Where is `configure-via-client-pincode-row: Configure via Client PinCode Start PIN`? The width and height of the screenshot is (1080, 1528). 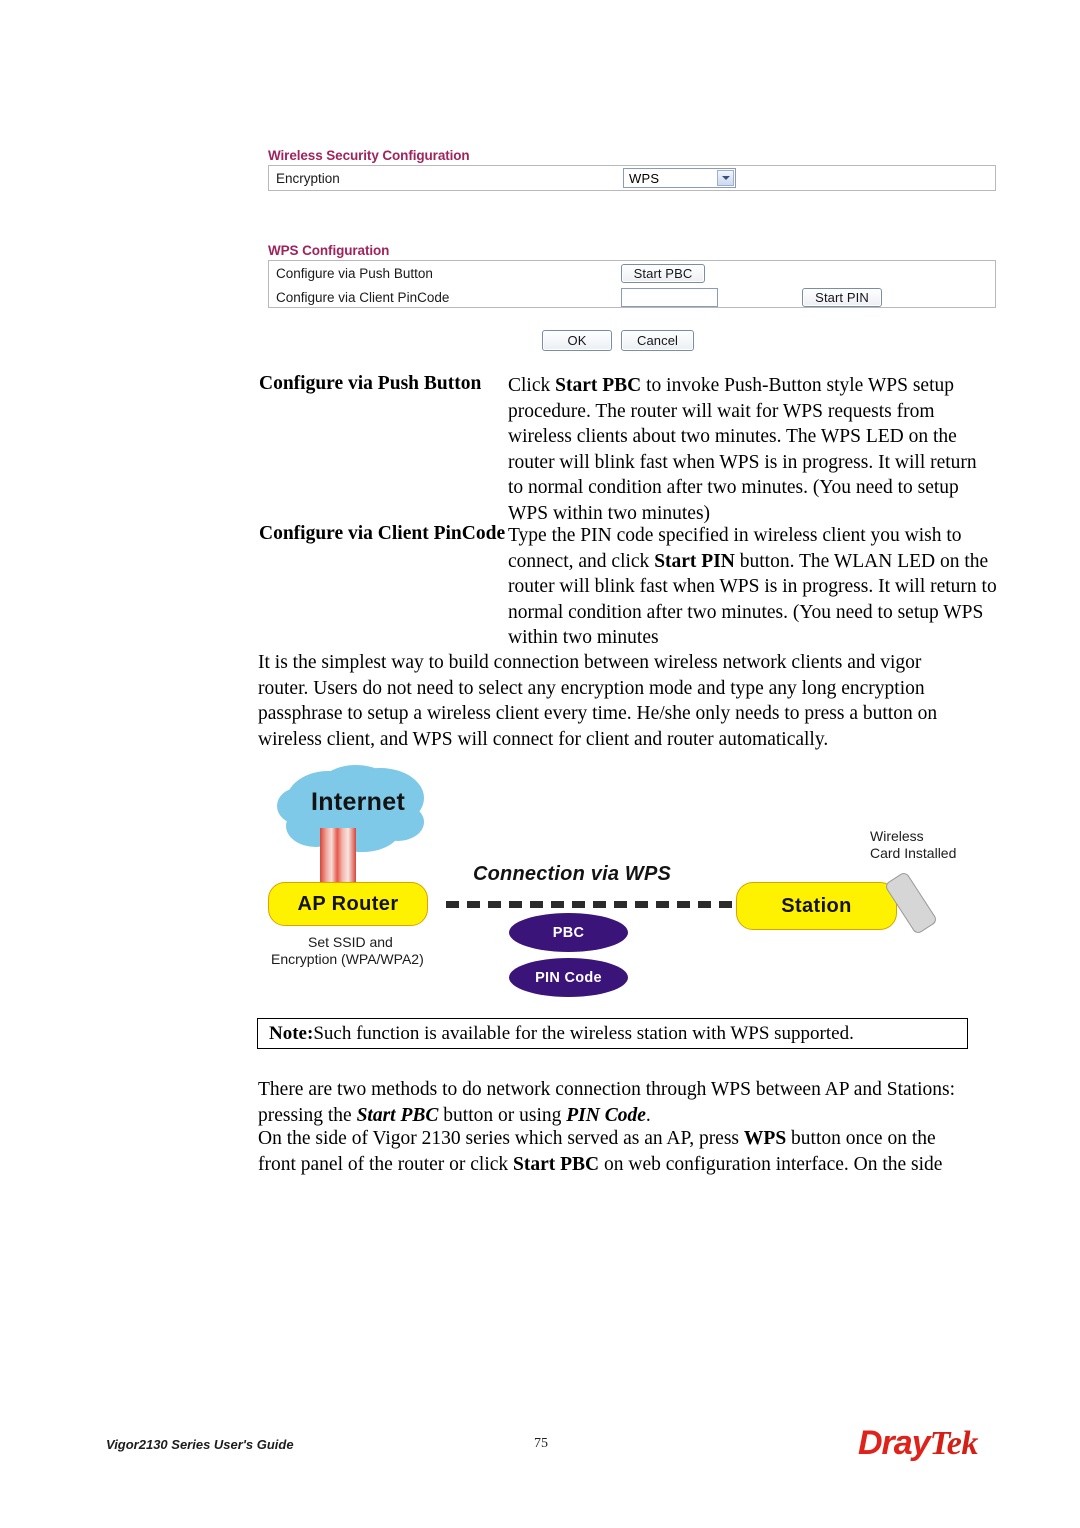 configure-via-client-pincode-row: Configure via Client PinCode Start PIN is located at coordinates (632, 297).